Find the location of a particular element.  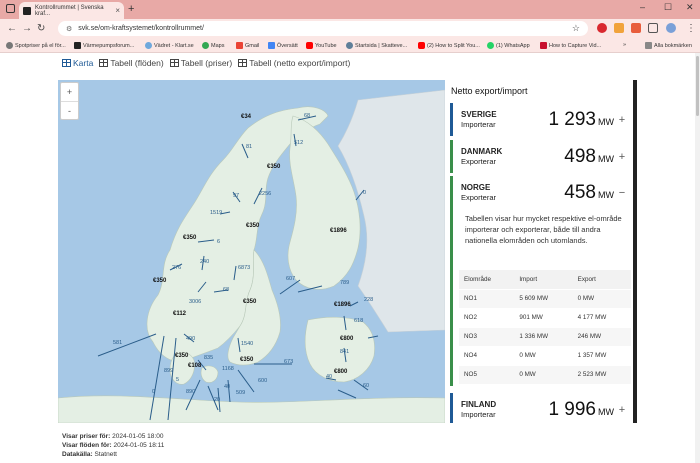

profile-avatar is located at coordinates (671, 28).